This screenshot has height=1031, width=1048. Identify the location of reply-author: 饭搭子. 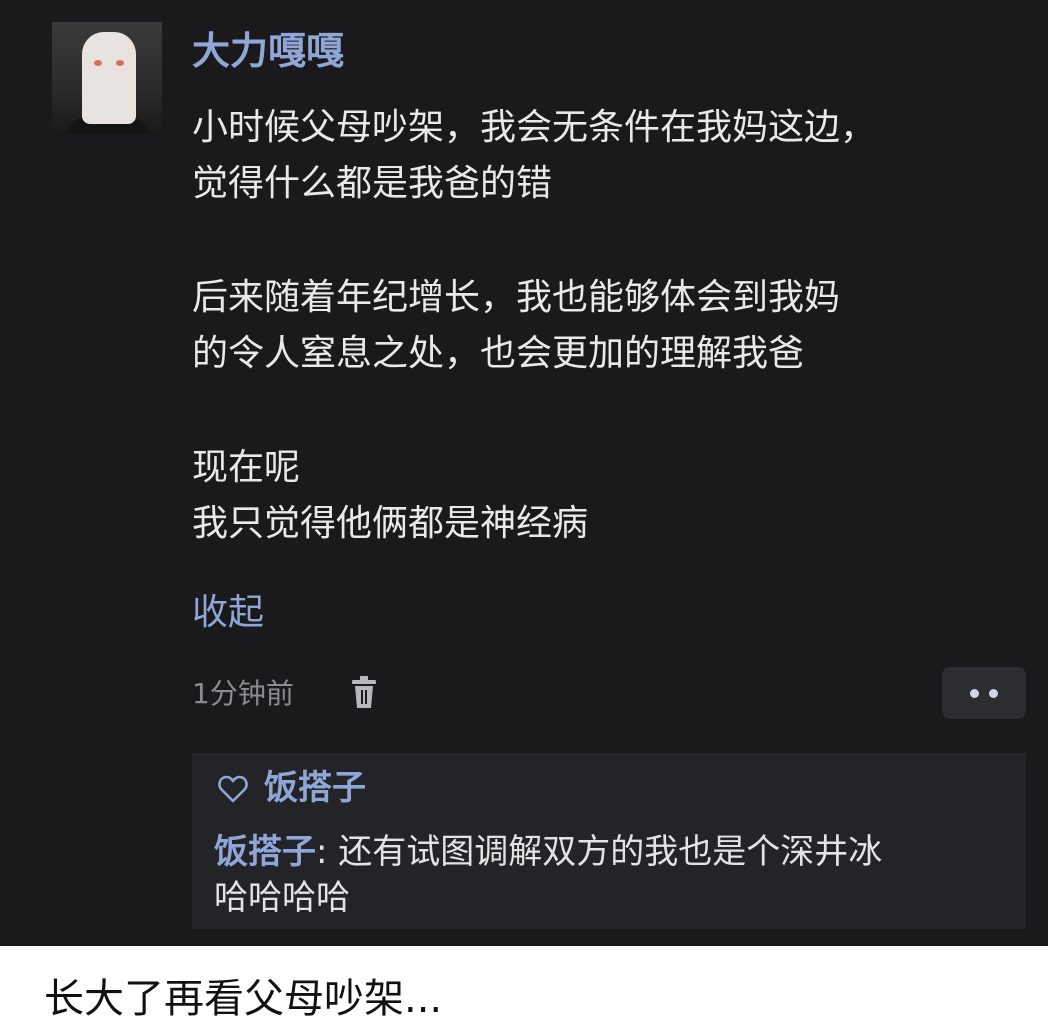
(265, 852).